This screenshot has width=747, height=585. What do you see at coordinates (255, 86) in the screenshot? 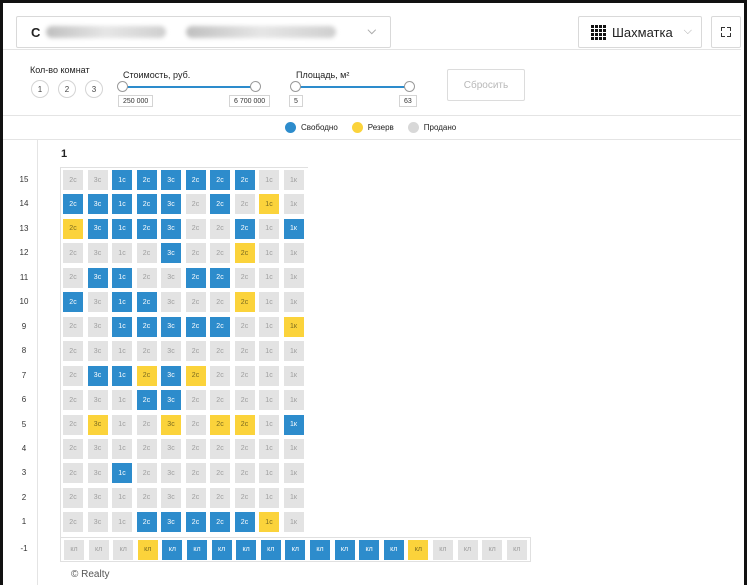
I see `price-max-handle` at bounding box center [255, 86].